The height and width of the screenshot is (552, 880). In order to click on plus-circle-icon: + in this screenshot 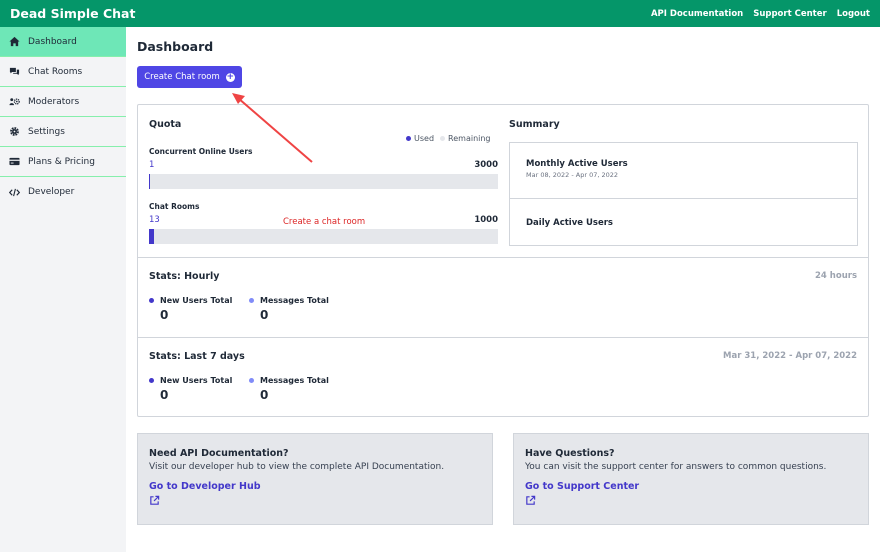, I will do `click(230, 76)`.